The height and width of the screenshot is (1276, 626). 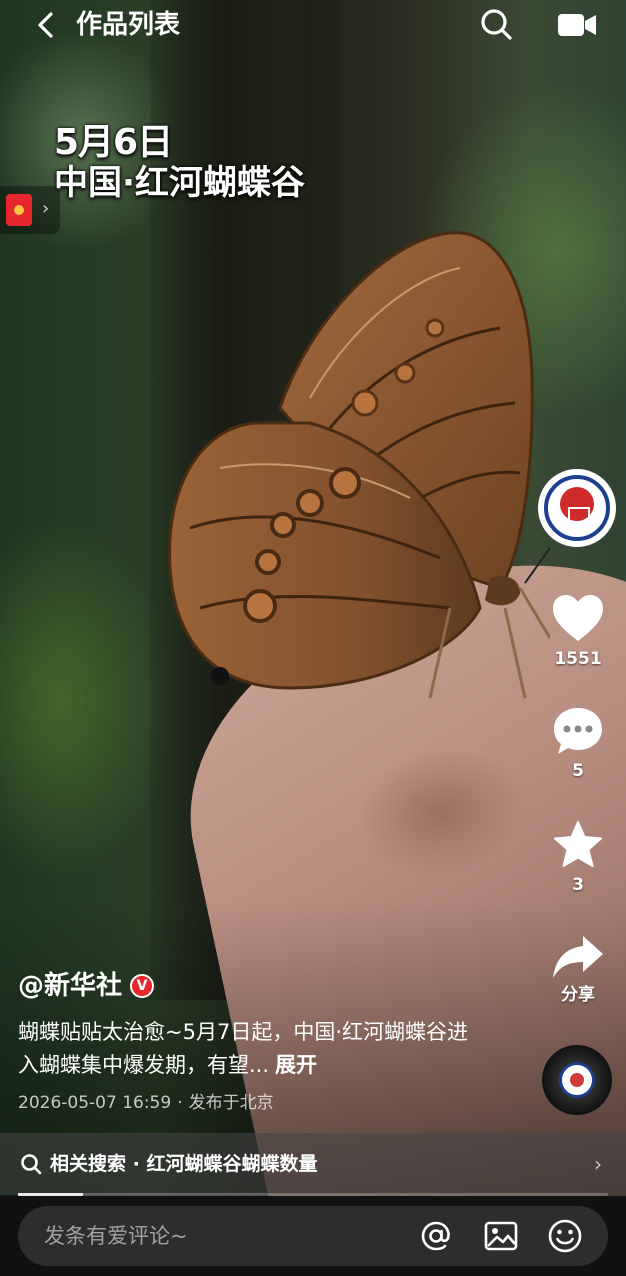 I want to click on comment-box, so click(x=313, y=1236).